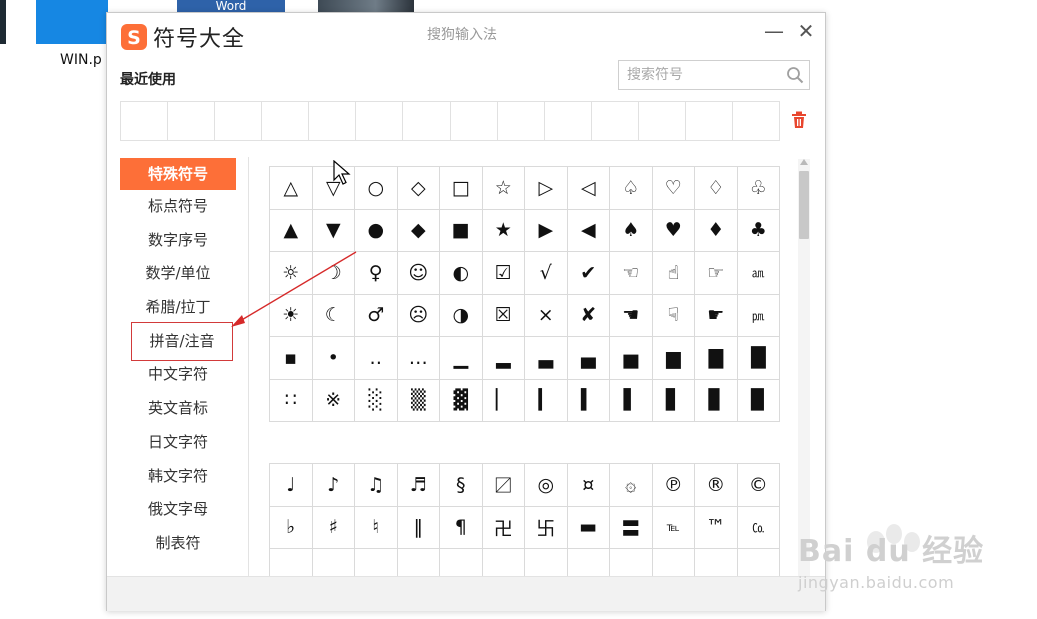  What do you see at coordinates (716, 230) in the screenshot?
I see `symbol-cell: ♦` at bounding box center [716, 230].